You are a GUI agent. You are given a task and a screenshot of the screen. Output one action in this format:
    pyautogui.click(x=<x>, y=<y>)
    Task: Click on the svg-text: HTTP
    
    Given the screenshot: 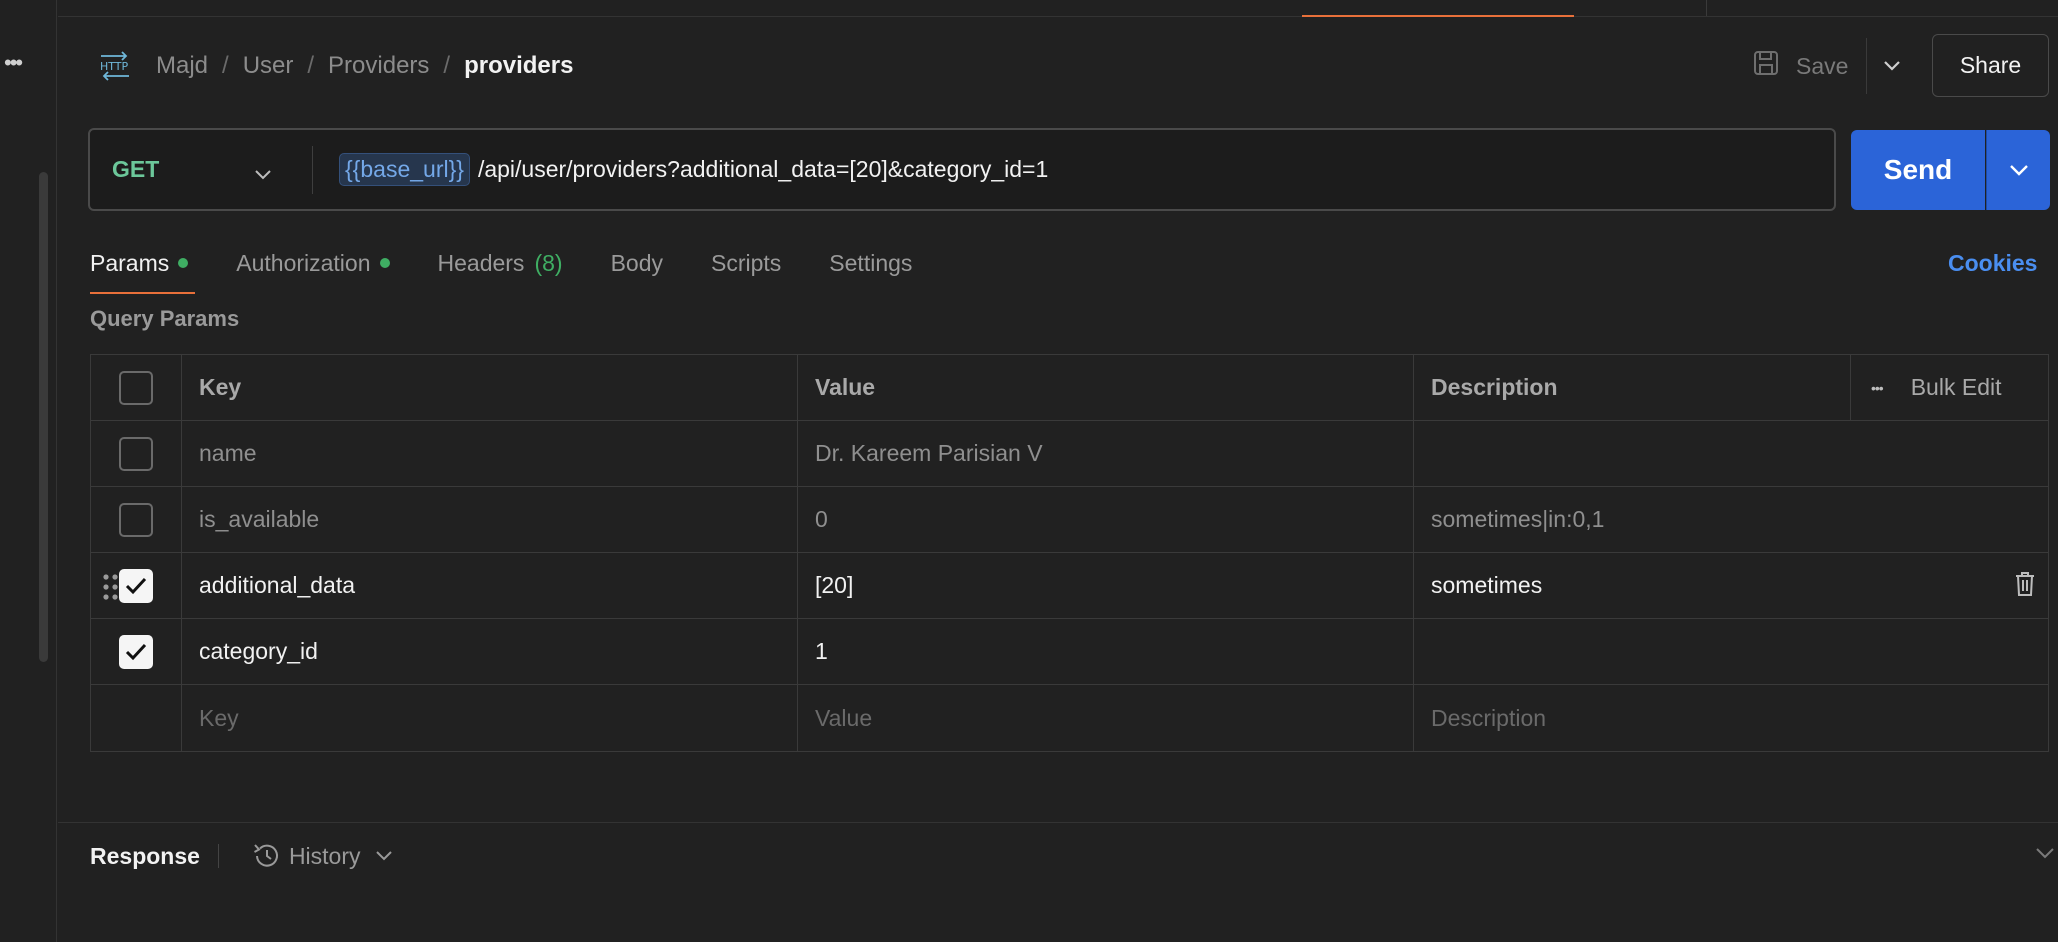 What is the action you would take?
    pyautogui.click(x=114, y=66)
    